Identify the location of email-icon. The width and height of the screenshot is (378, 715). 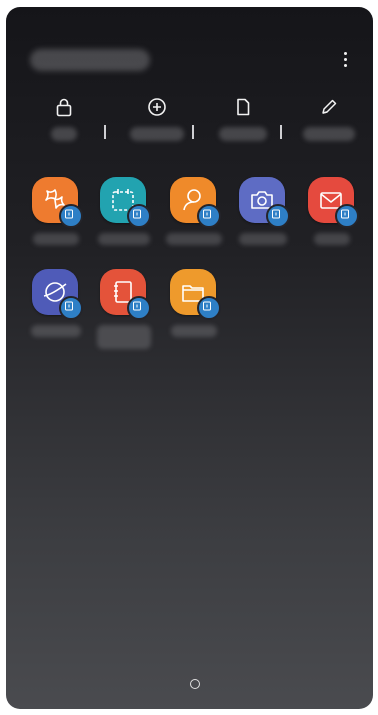
(333, 202).